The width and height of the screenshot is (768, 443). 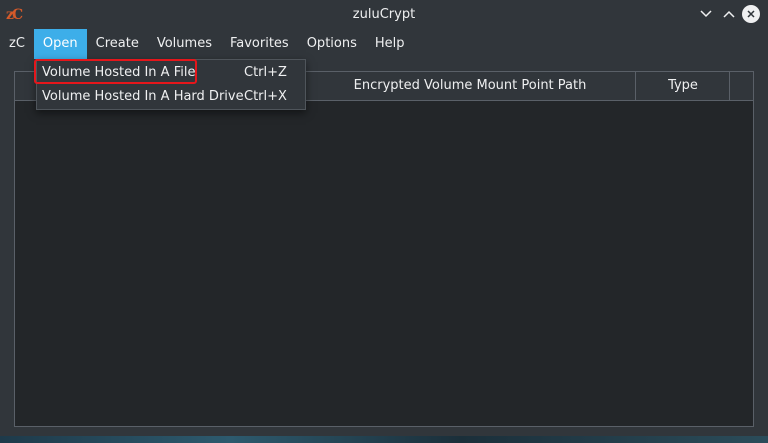 What do you see at coordinates (390, 44) in the screenshot?
I see `menu-help: Help` at bounding box center [390, 44].